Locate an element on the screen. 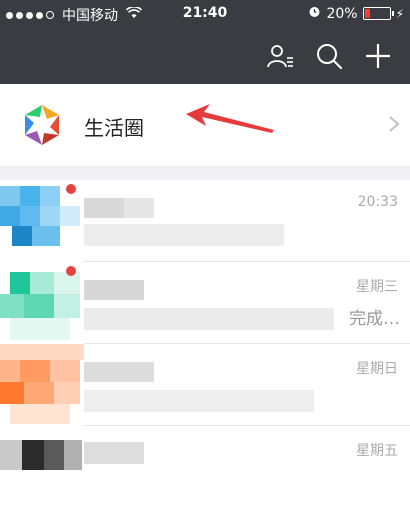 The width and height of the screenshot is (410, 508). contacts-icon is located at coordinates (280, 56).